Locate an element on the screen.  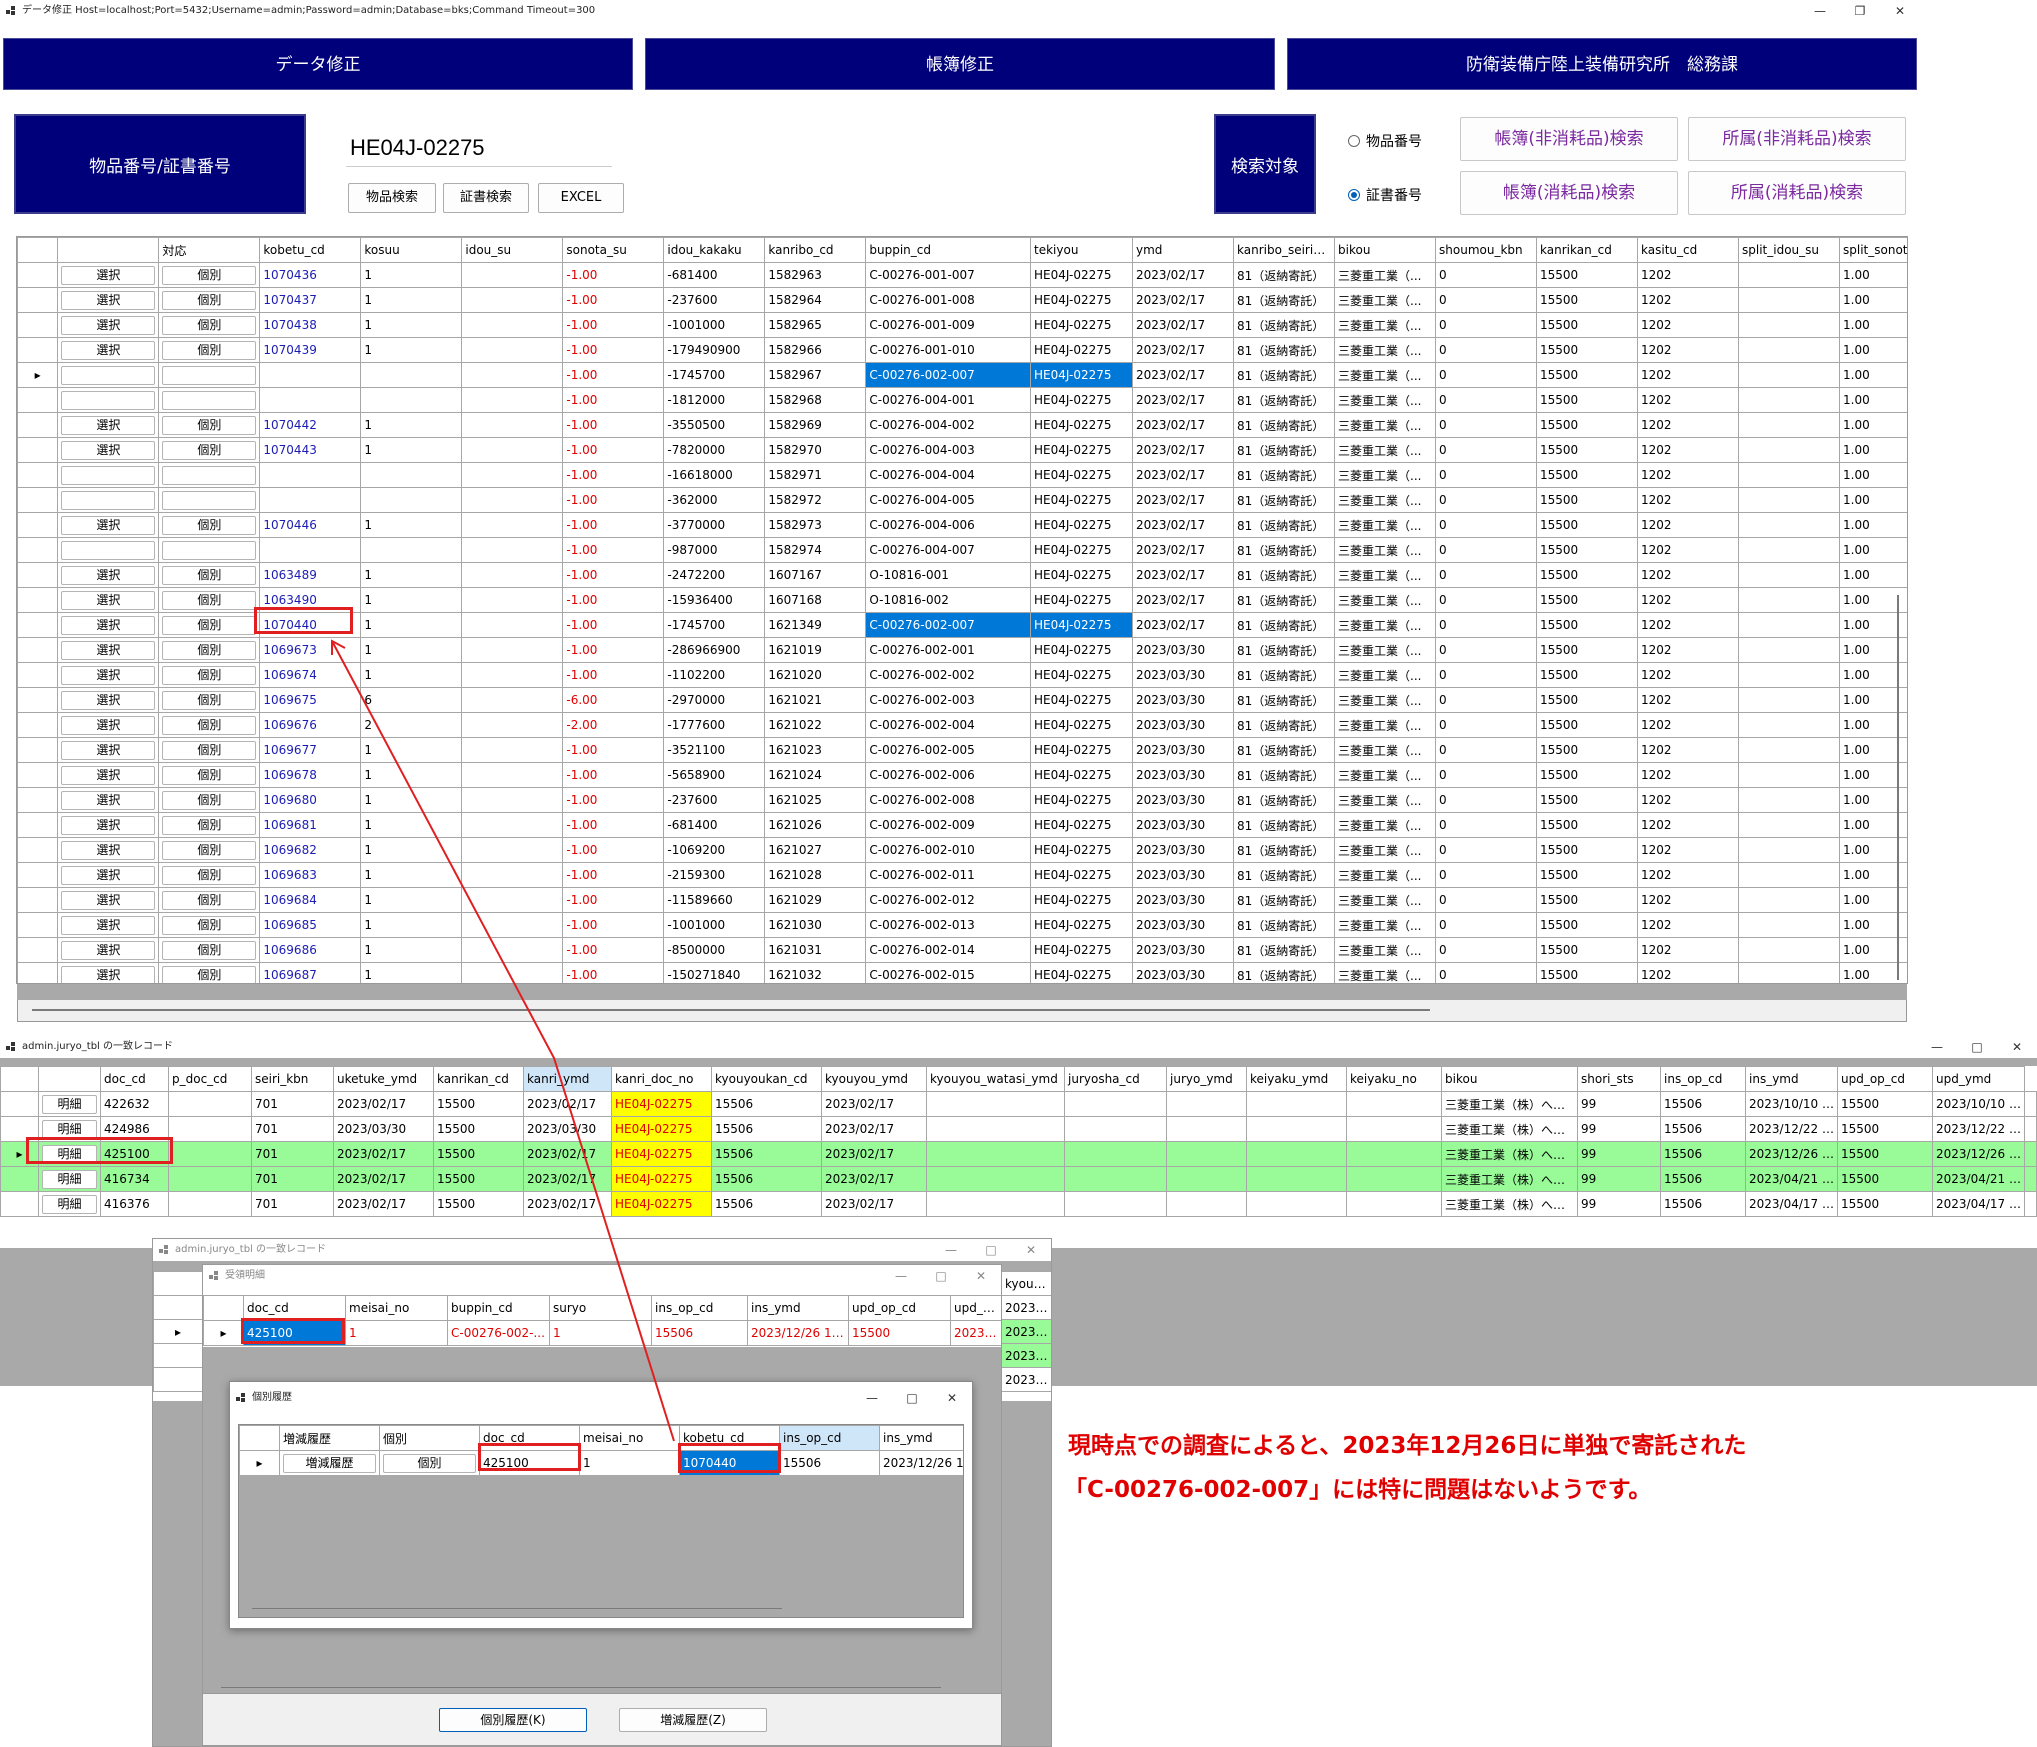
column-header: 増減履歴 is located at coordinates (329, 1438).